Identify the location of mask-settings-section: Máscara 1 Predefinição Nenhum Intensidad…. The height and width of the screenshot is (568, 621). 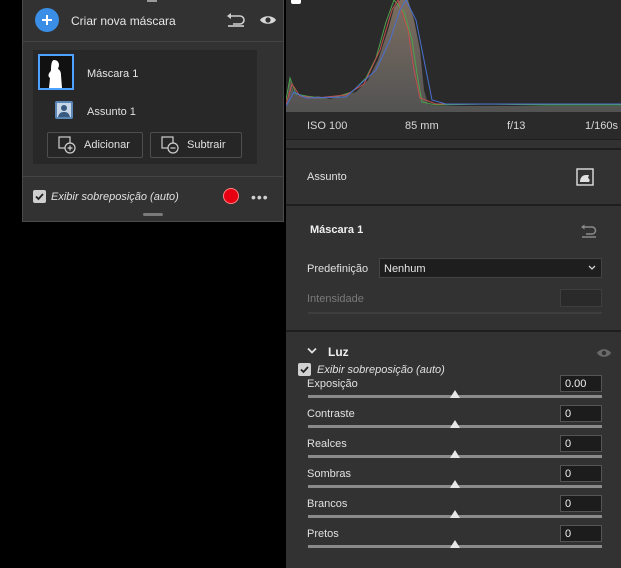
(453, 269).